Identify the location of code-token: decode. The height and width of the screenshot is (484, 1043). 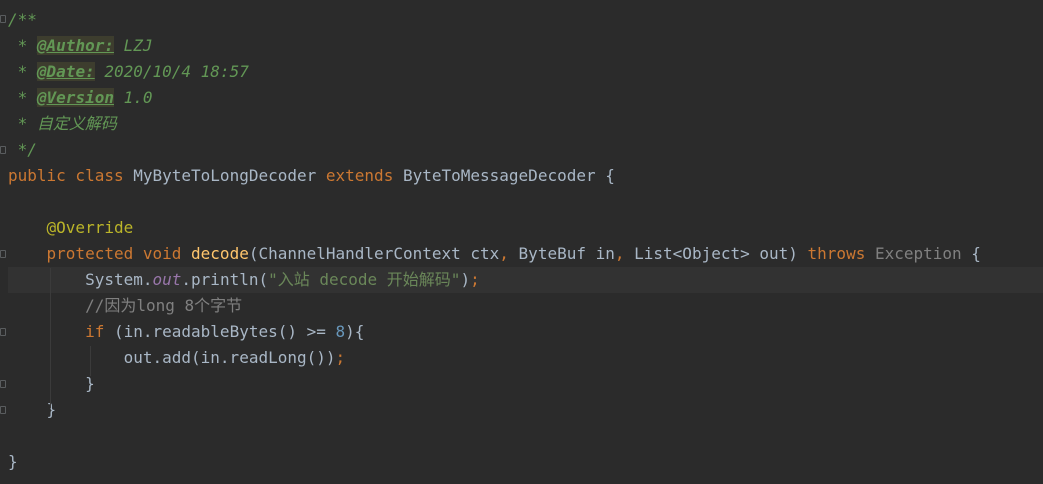
(220, 253).